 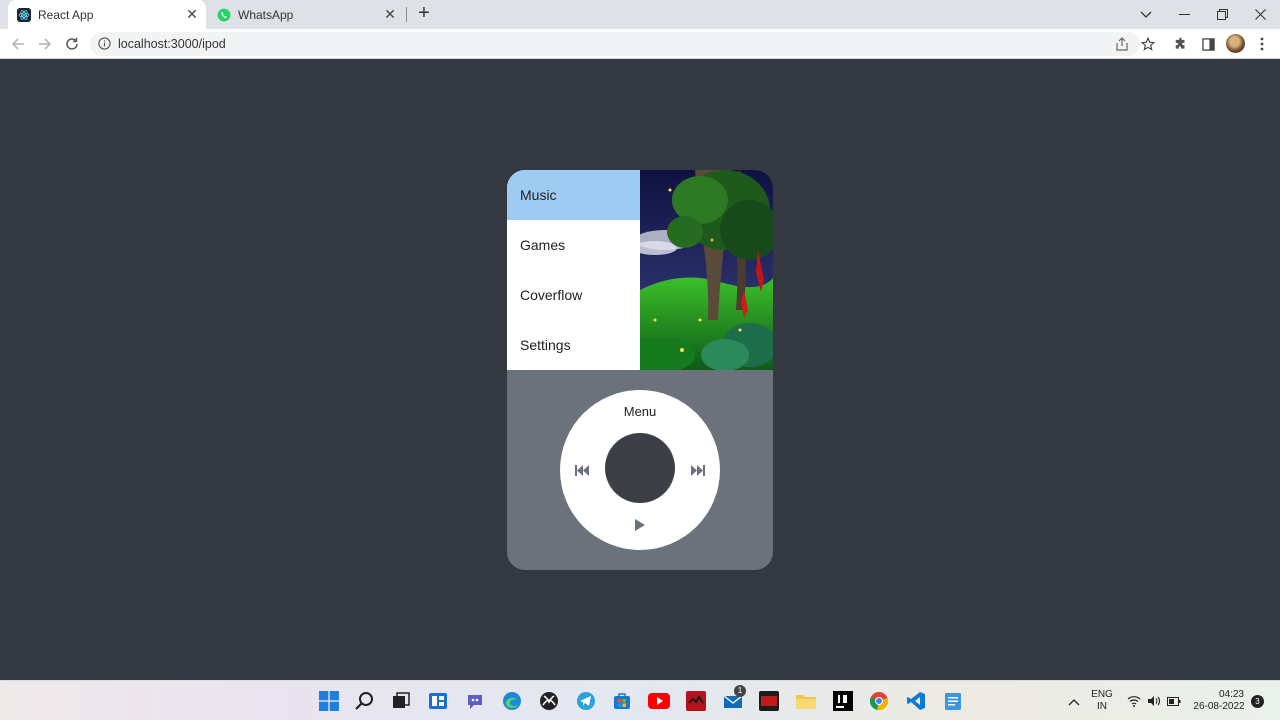 I want to click on clock-date: 26-08-2022, so click(x=1219, y=706).